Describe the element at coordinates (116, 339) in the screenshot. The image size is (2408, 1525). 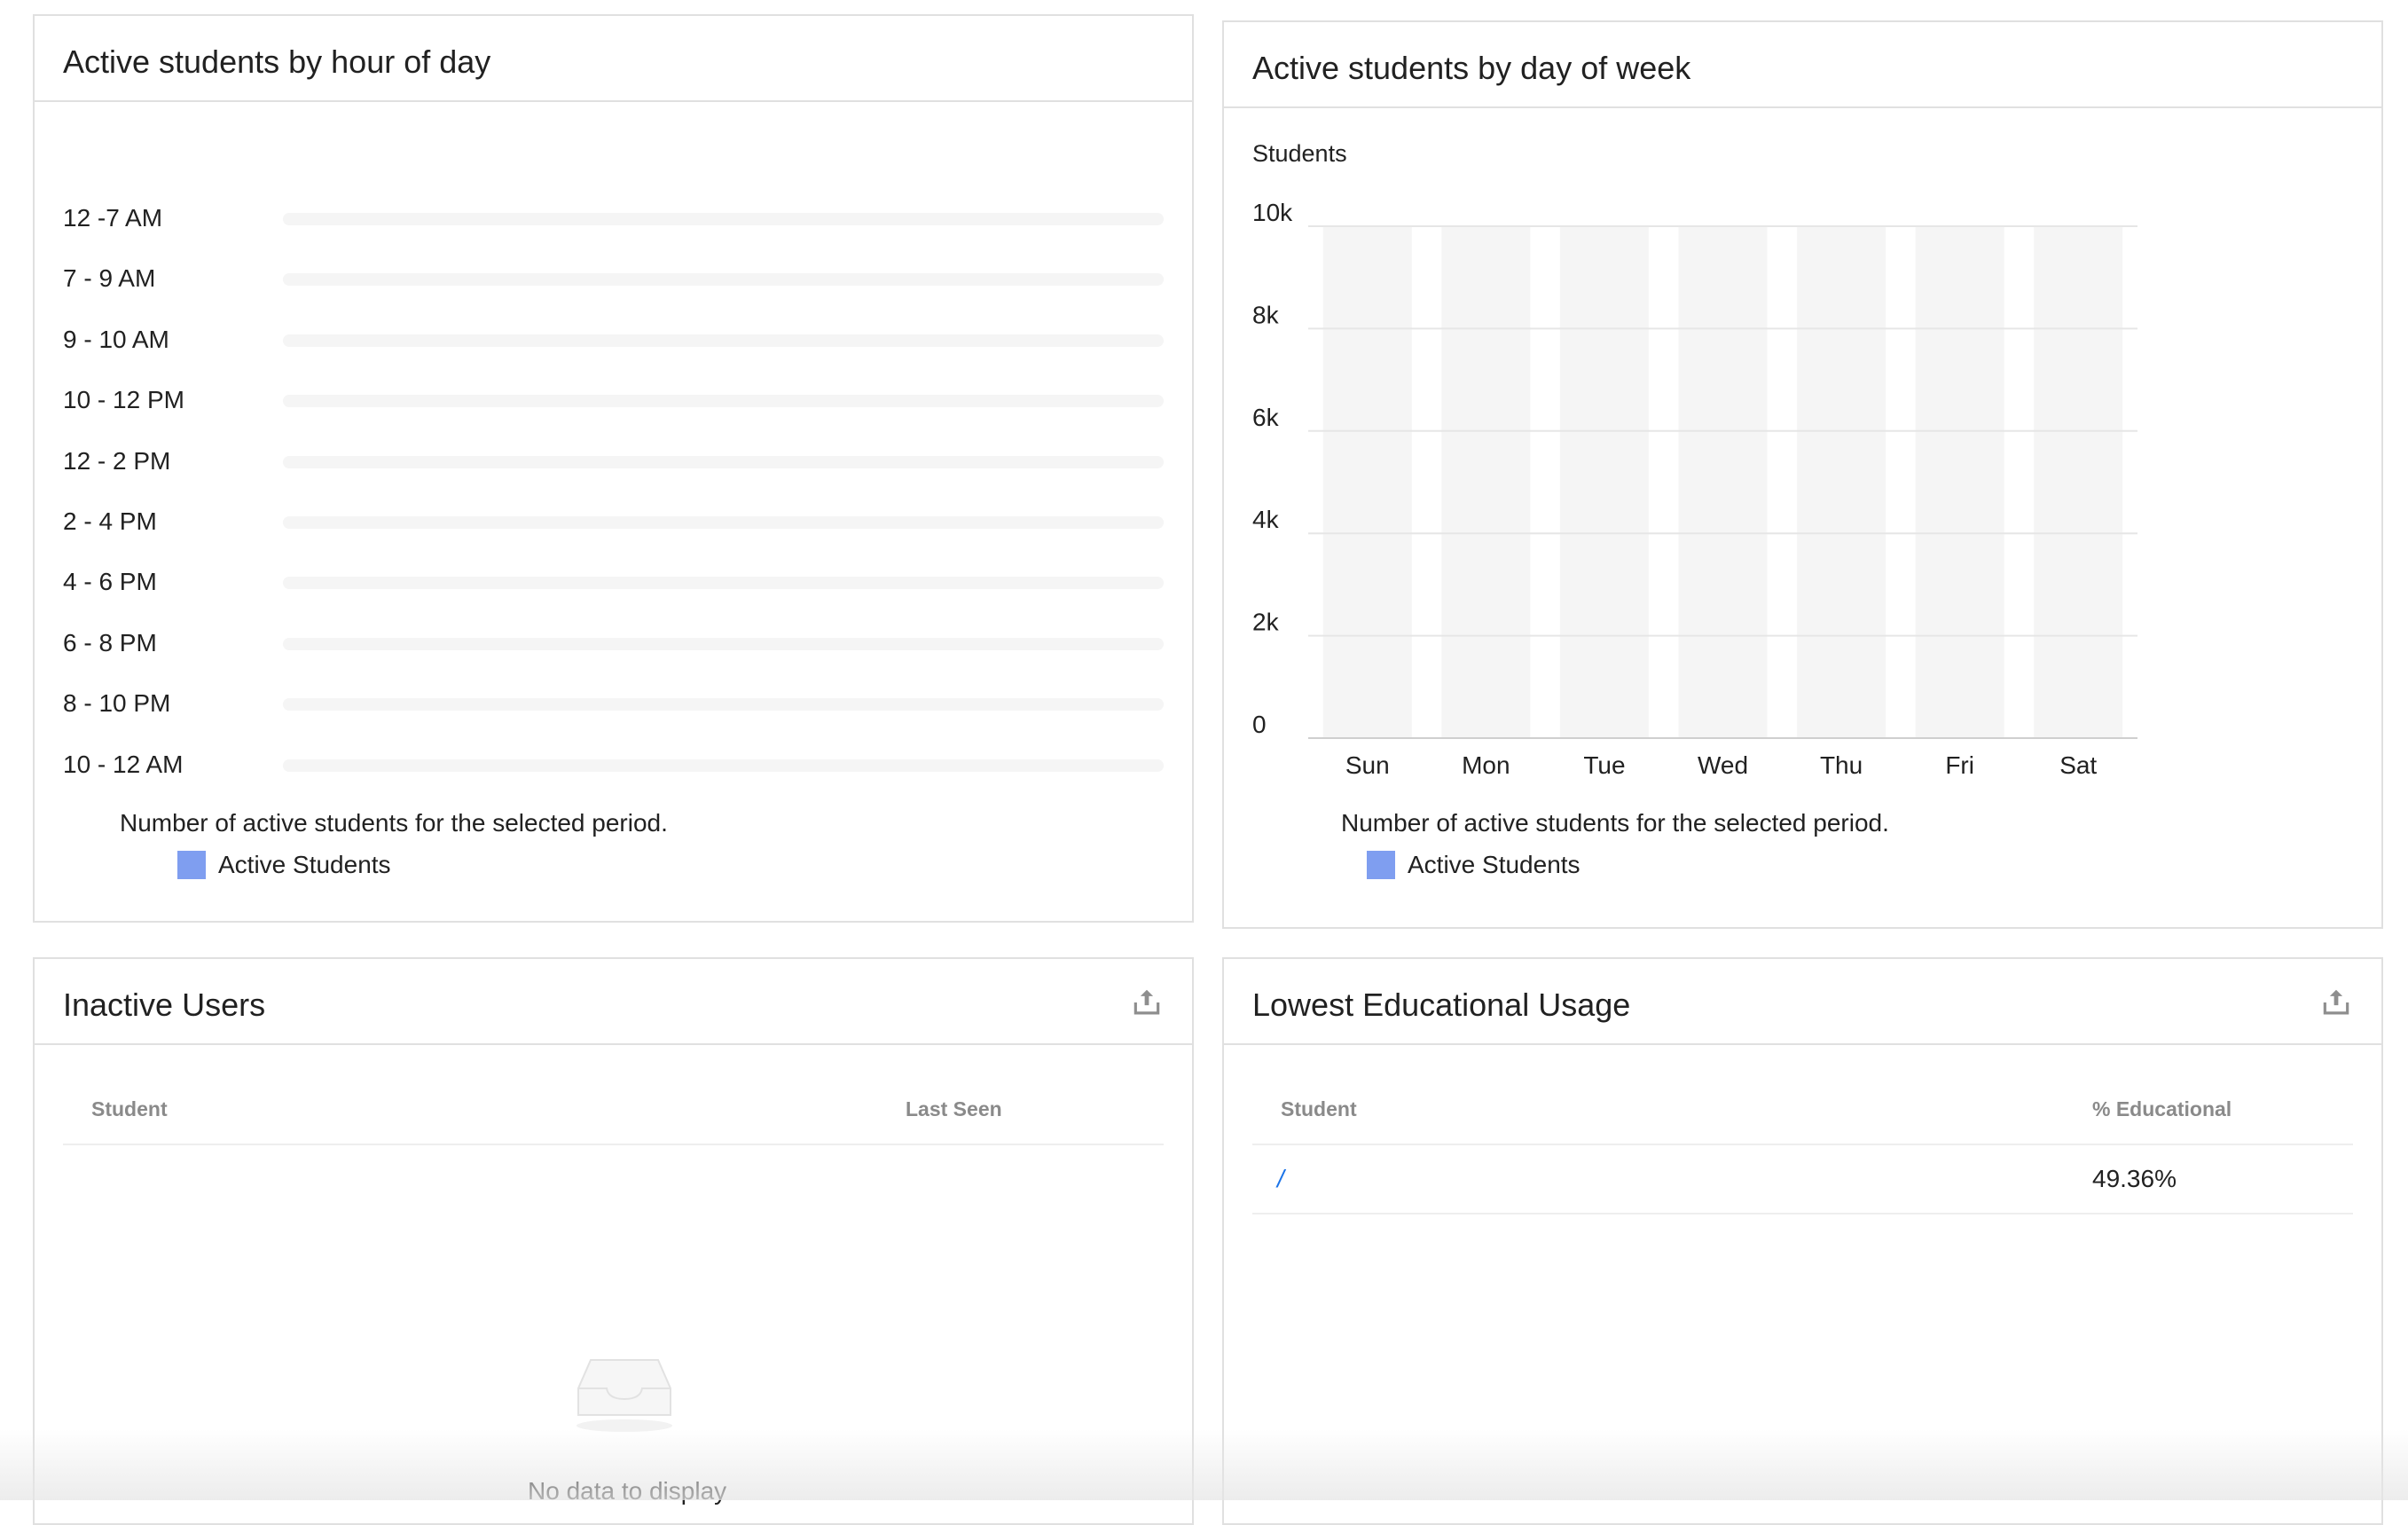
I see `hour-label: 9 - 10 AM` at that location.